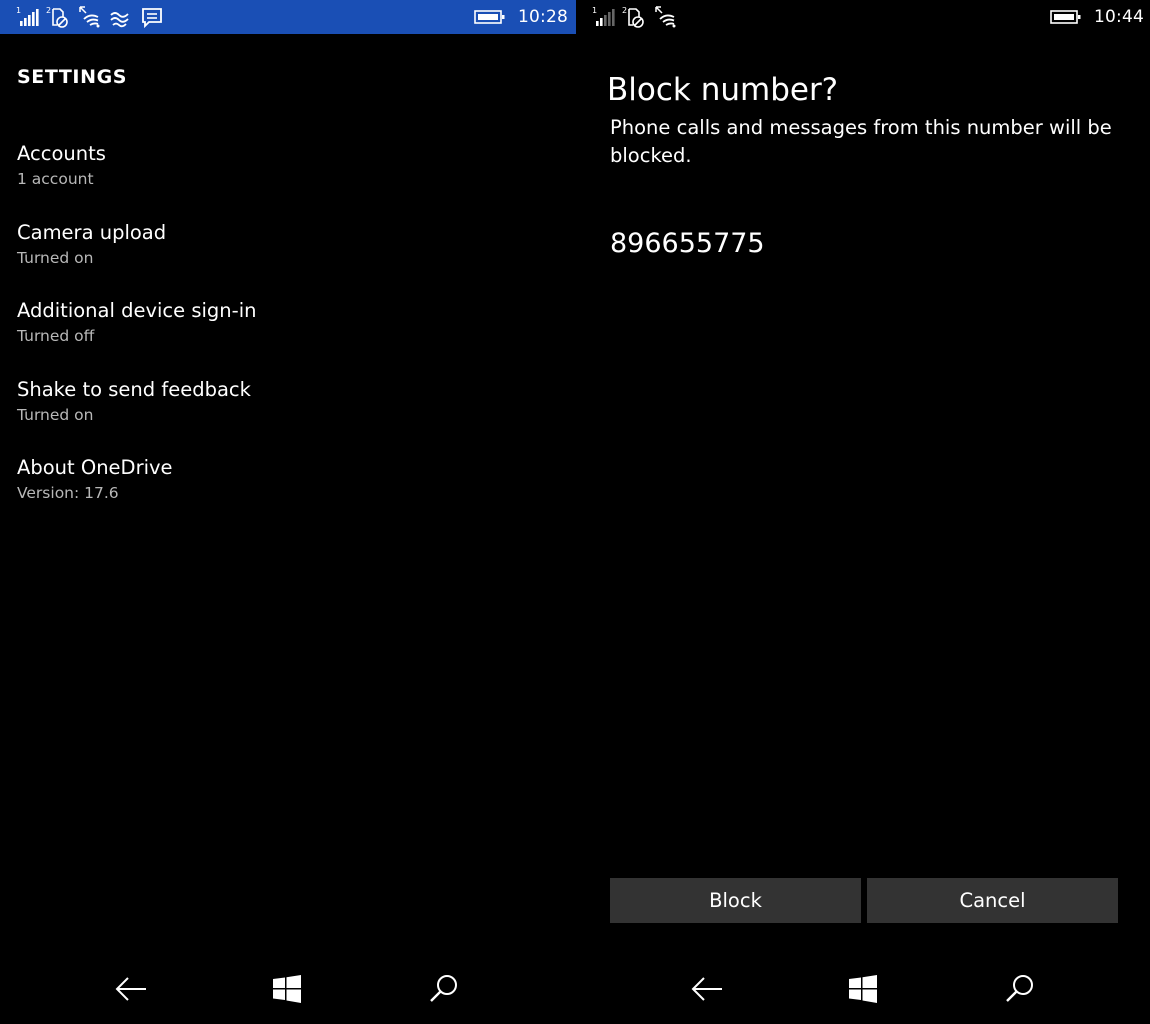  I want to click on item-subtitle: 1 account, so click(55, 179).